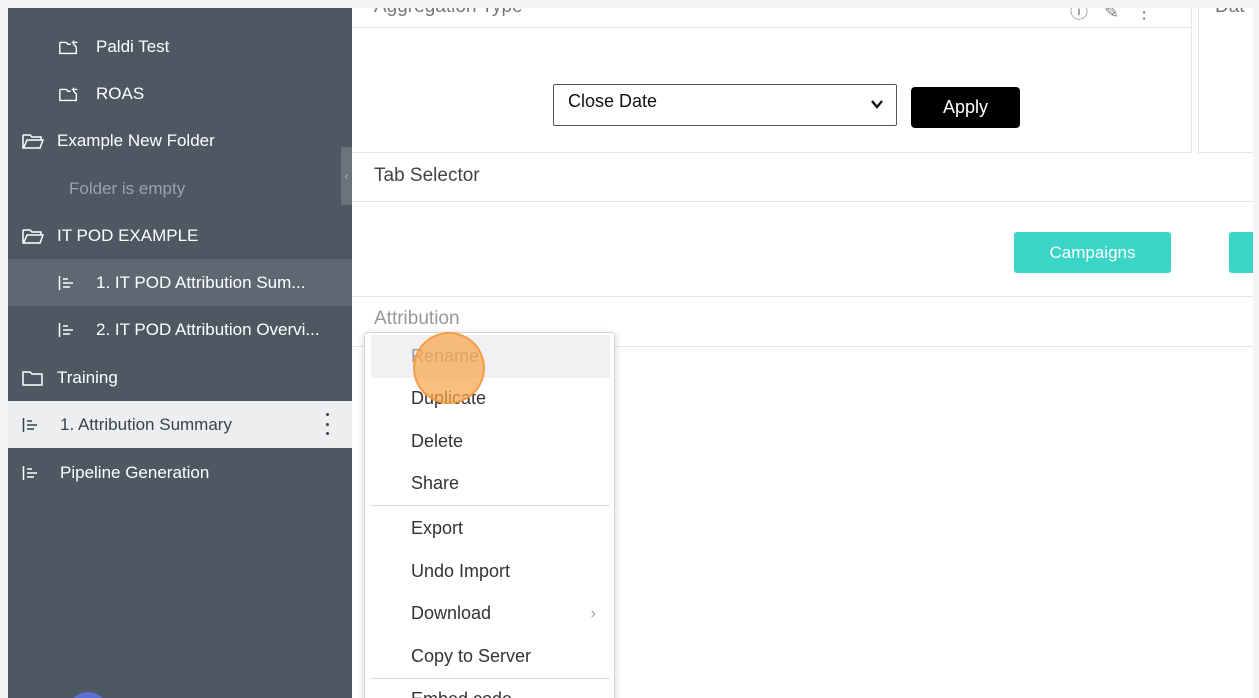 The width and height of the screenshot is (1259, 698). What do you see at coordinates (135, 472) in the screenshot?
I see `sidebar-item-label: Pipeline Generation` at bounding box center [135, 472].